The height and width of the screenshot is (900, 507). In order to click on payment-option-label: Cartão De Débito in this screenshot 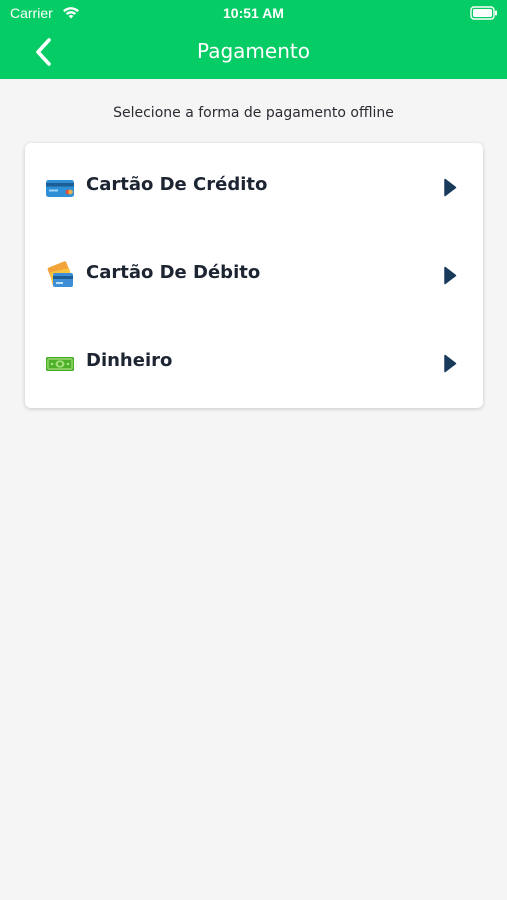, I will do `click(173, 272)`.